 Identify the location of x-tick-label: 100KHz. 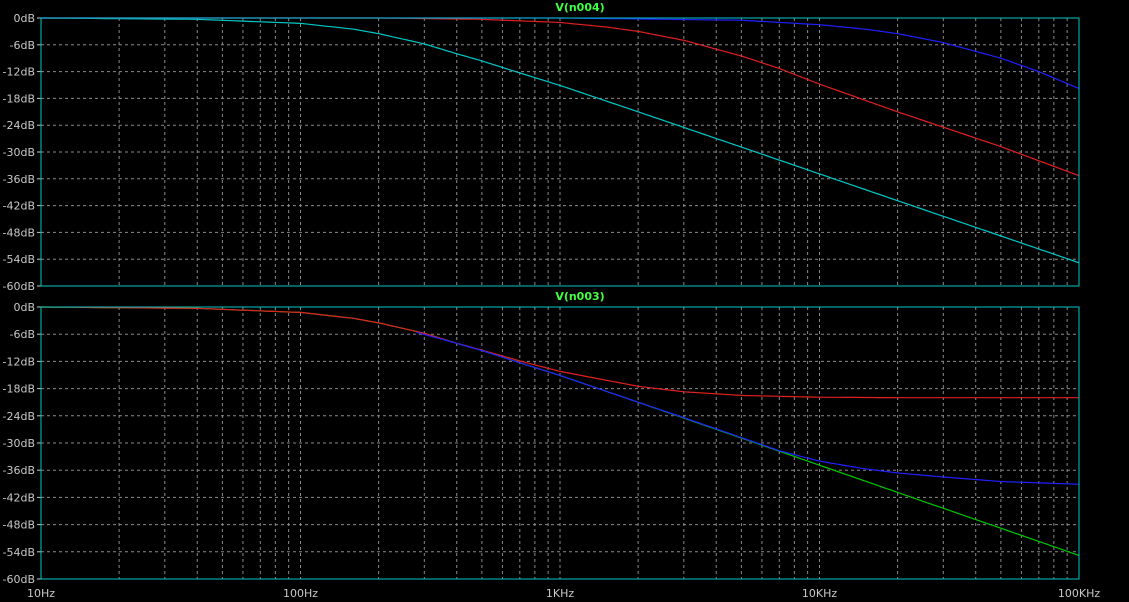
(1079, 593).